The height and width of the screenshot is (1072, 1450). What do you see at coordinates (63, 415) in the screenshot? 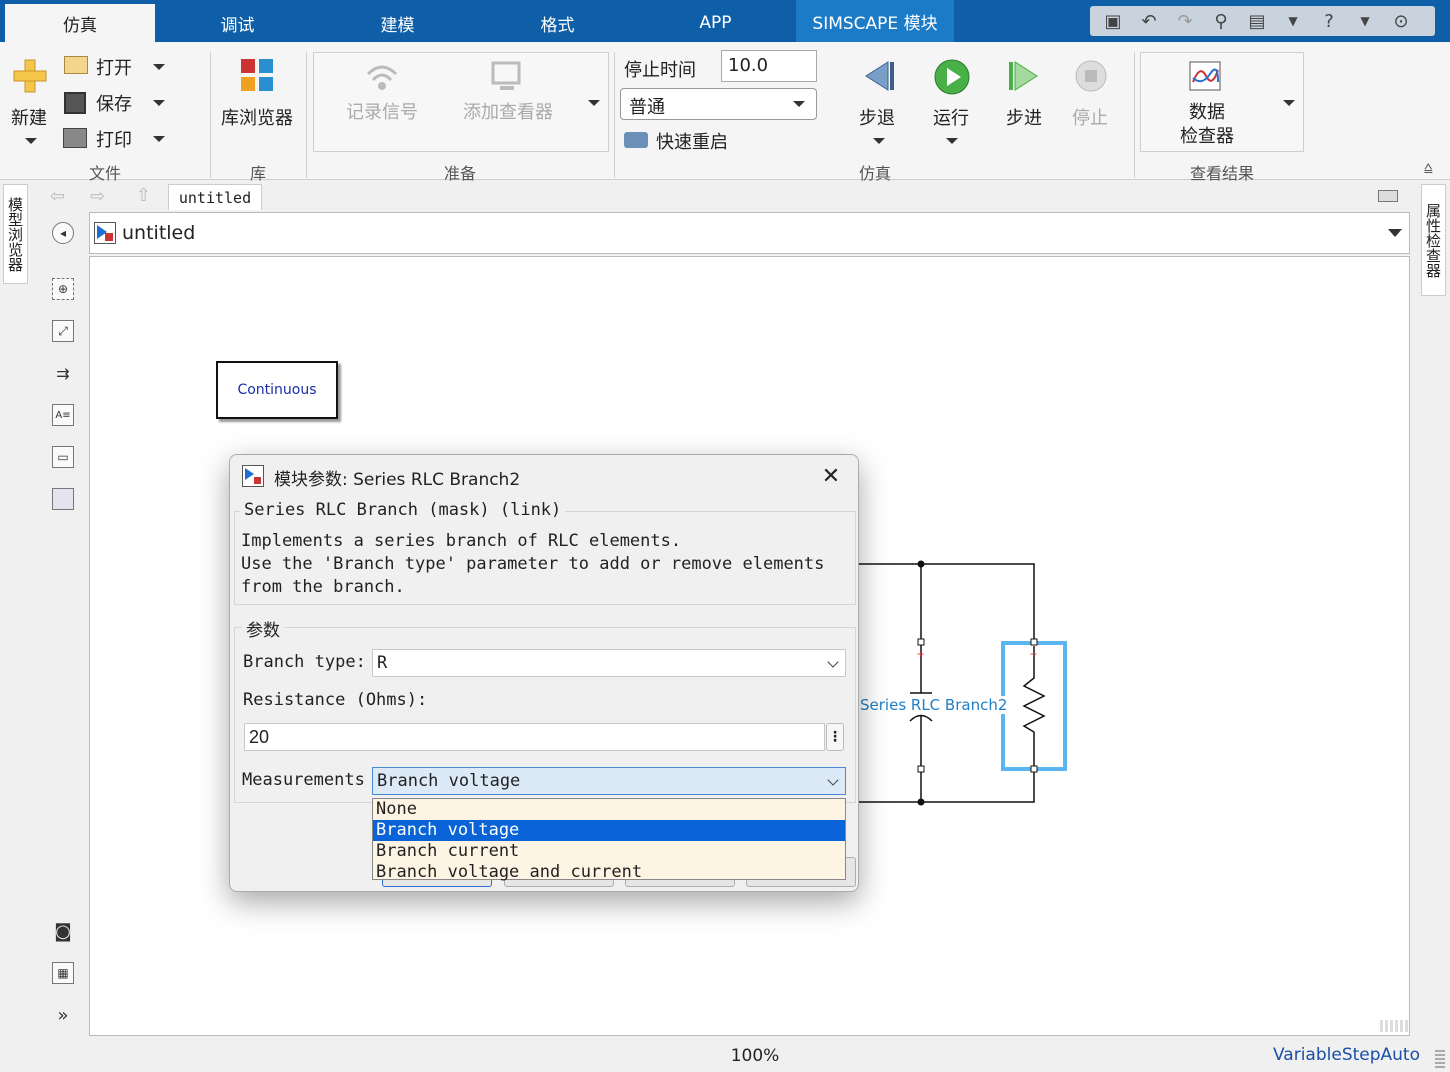
I see `annotation-icon: A≡` at bounding box center [63, 415].